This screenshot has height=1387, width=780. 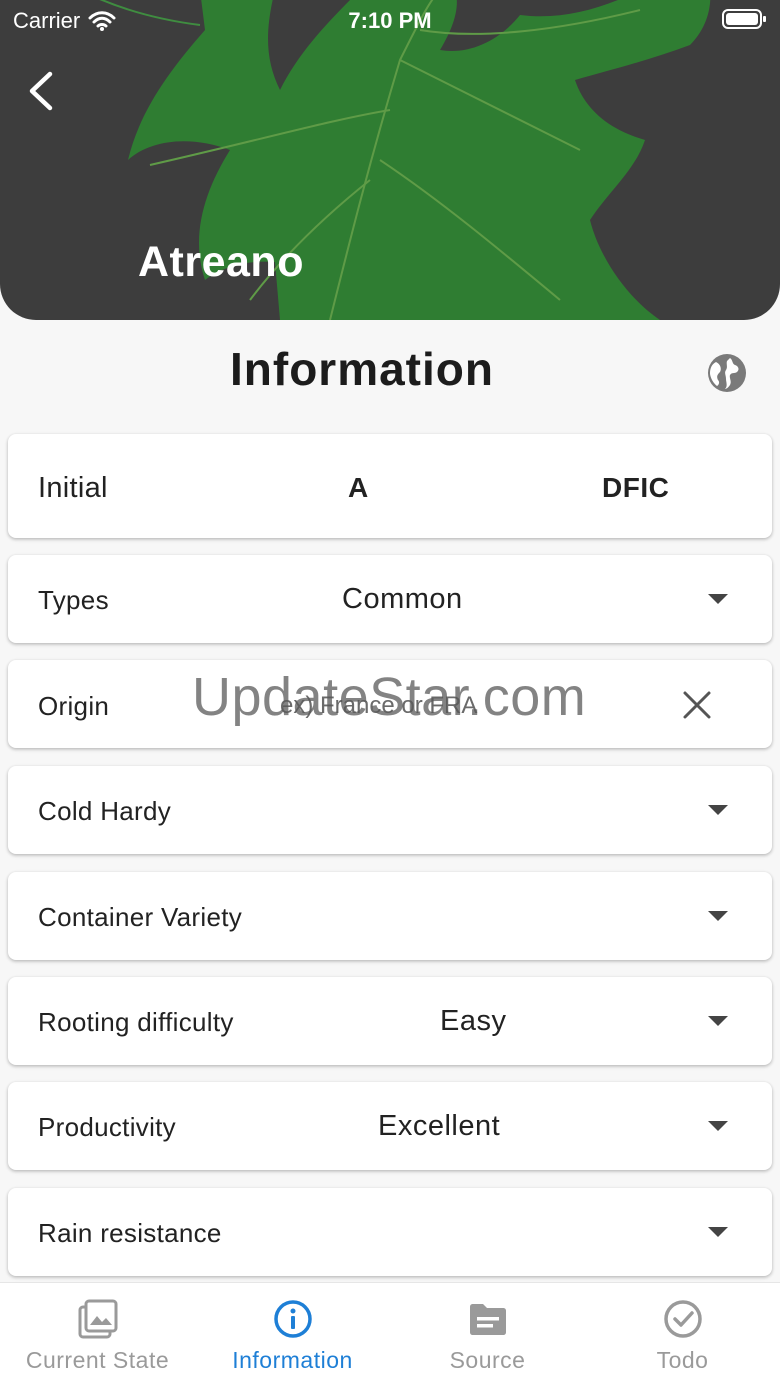 What do you see at coordinates (97, 1360) in the screenshot?
I see `tab-label: Current State` at bounding box center [97, 1360].